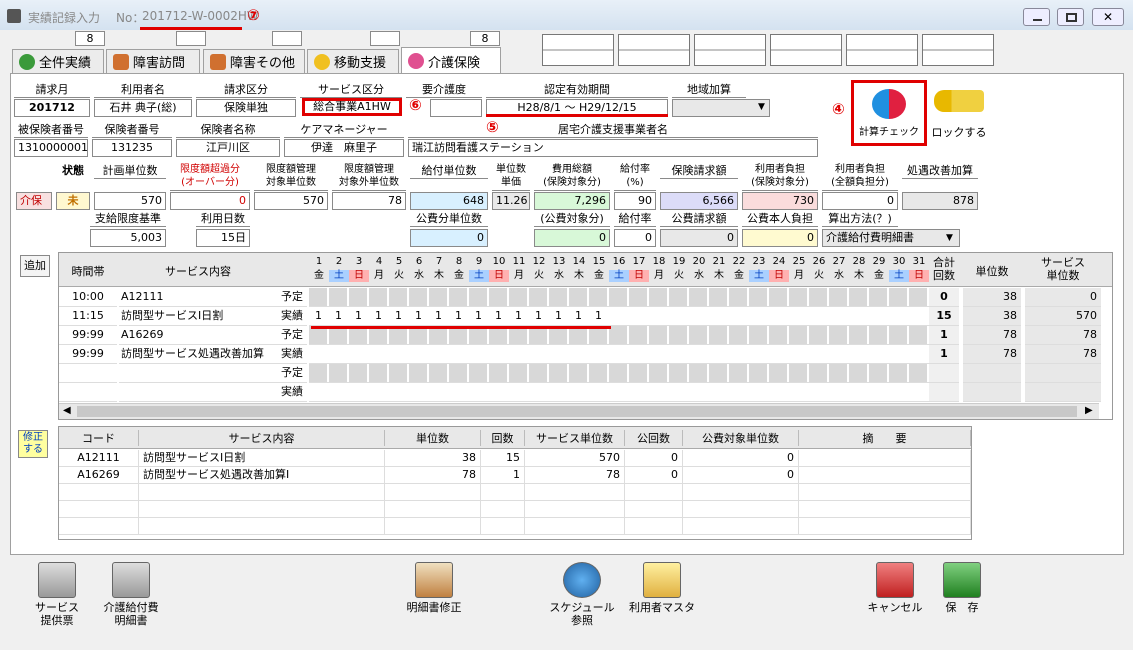 The height and width of the screenshot is (650, 1133). Describe the element at coordinates (1063, 297) in the screenshot. I see `schedule-service-unit: 0` at that location.